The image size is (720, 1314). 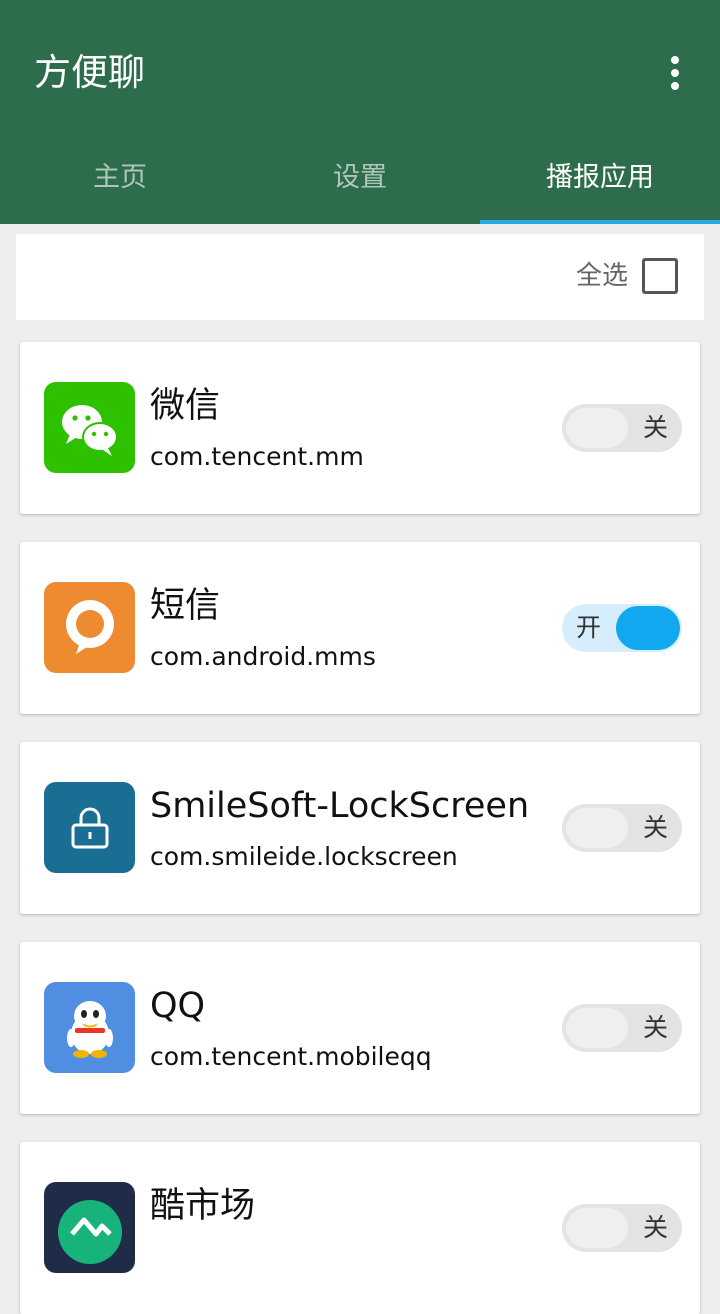 What do you see at coordinates (185, 406) in the screenshot?
I see `app-name: 微信` at bounding box center [185, 406].